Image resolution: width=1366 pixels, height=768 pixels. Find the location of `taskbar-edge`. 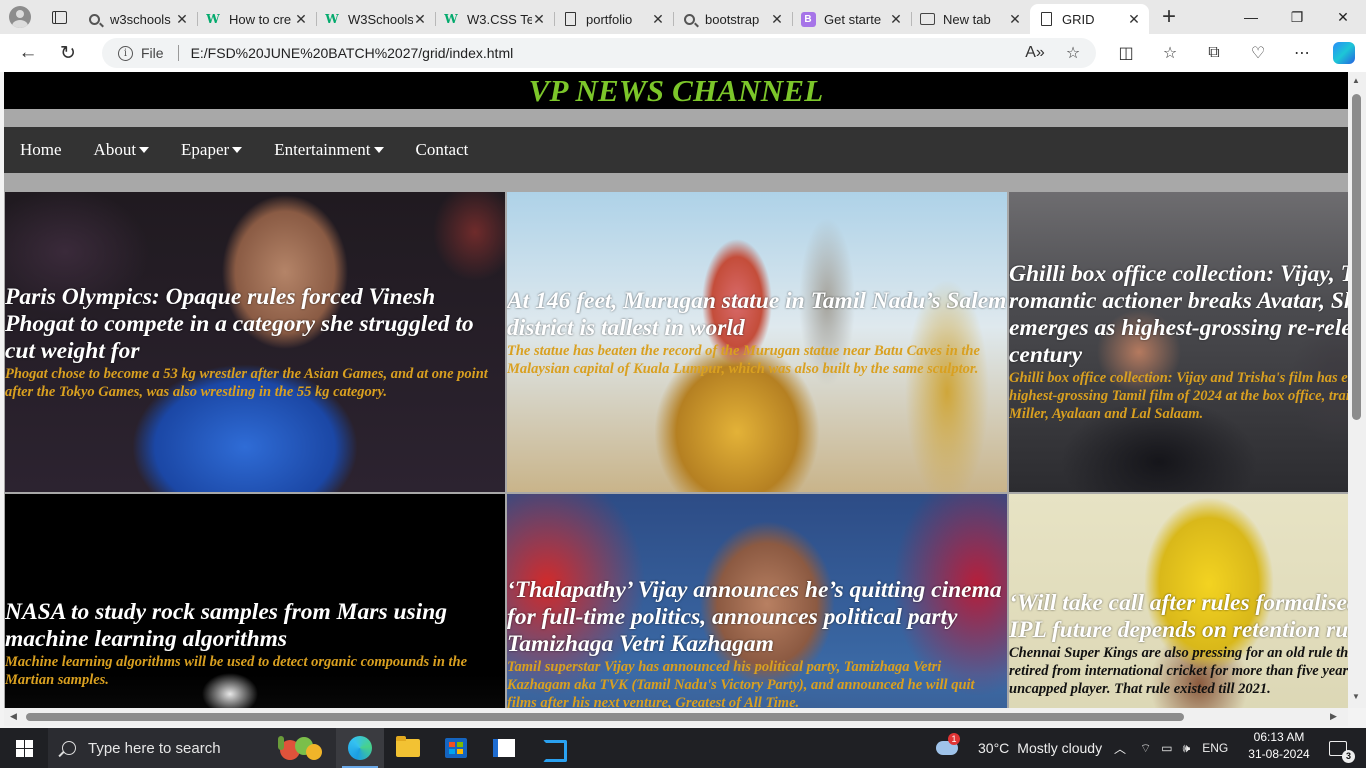

taskbar-edge is located at coordinates (360, 748).